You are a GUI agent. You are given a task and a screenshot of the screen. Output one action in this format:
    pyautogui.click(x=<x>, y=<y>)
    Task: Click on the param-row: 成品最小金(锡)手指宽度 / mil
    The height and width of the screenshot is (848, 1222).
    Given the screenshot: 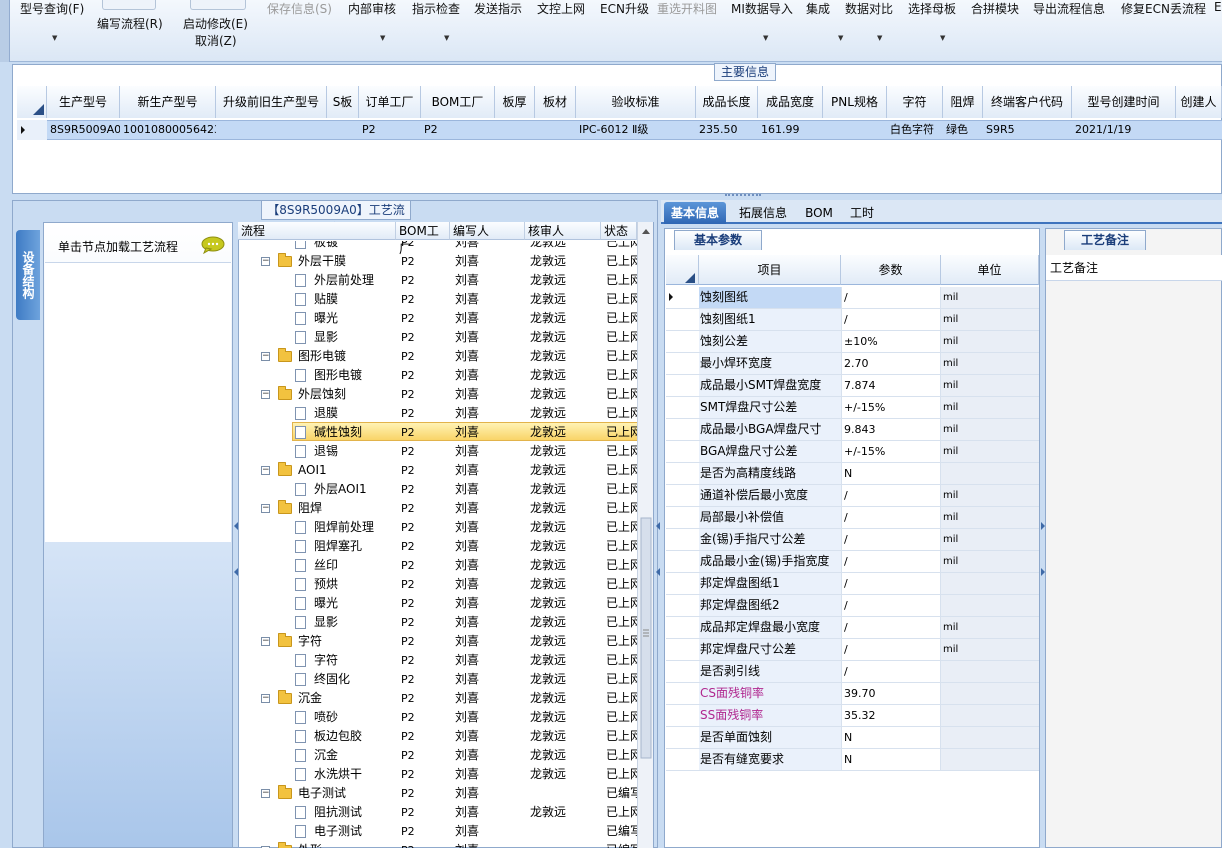 What is the action you would take?
    pyautogui.click(x=852, y=562)
    